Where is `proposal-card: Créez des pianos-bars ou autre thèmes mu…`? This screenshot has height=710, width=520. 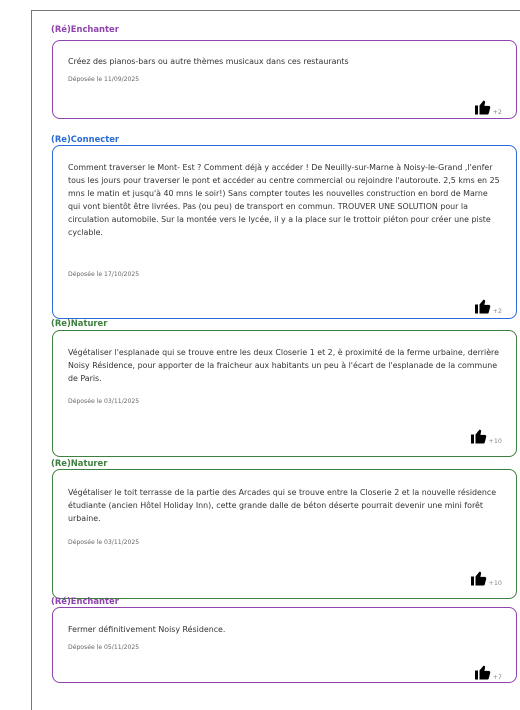 proposal-card: Créez des pianos-bars ou autre thèmes mu… is located at coordinates (284, 79).